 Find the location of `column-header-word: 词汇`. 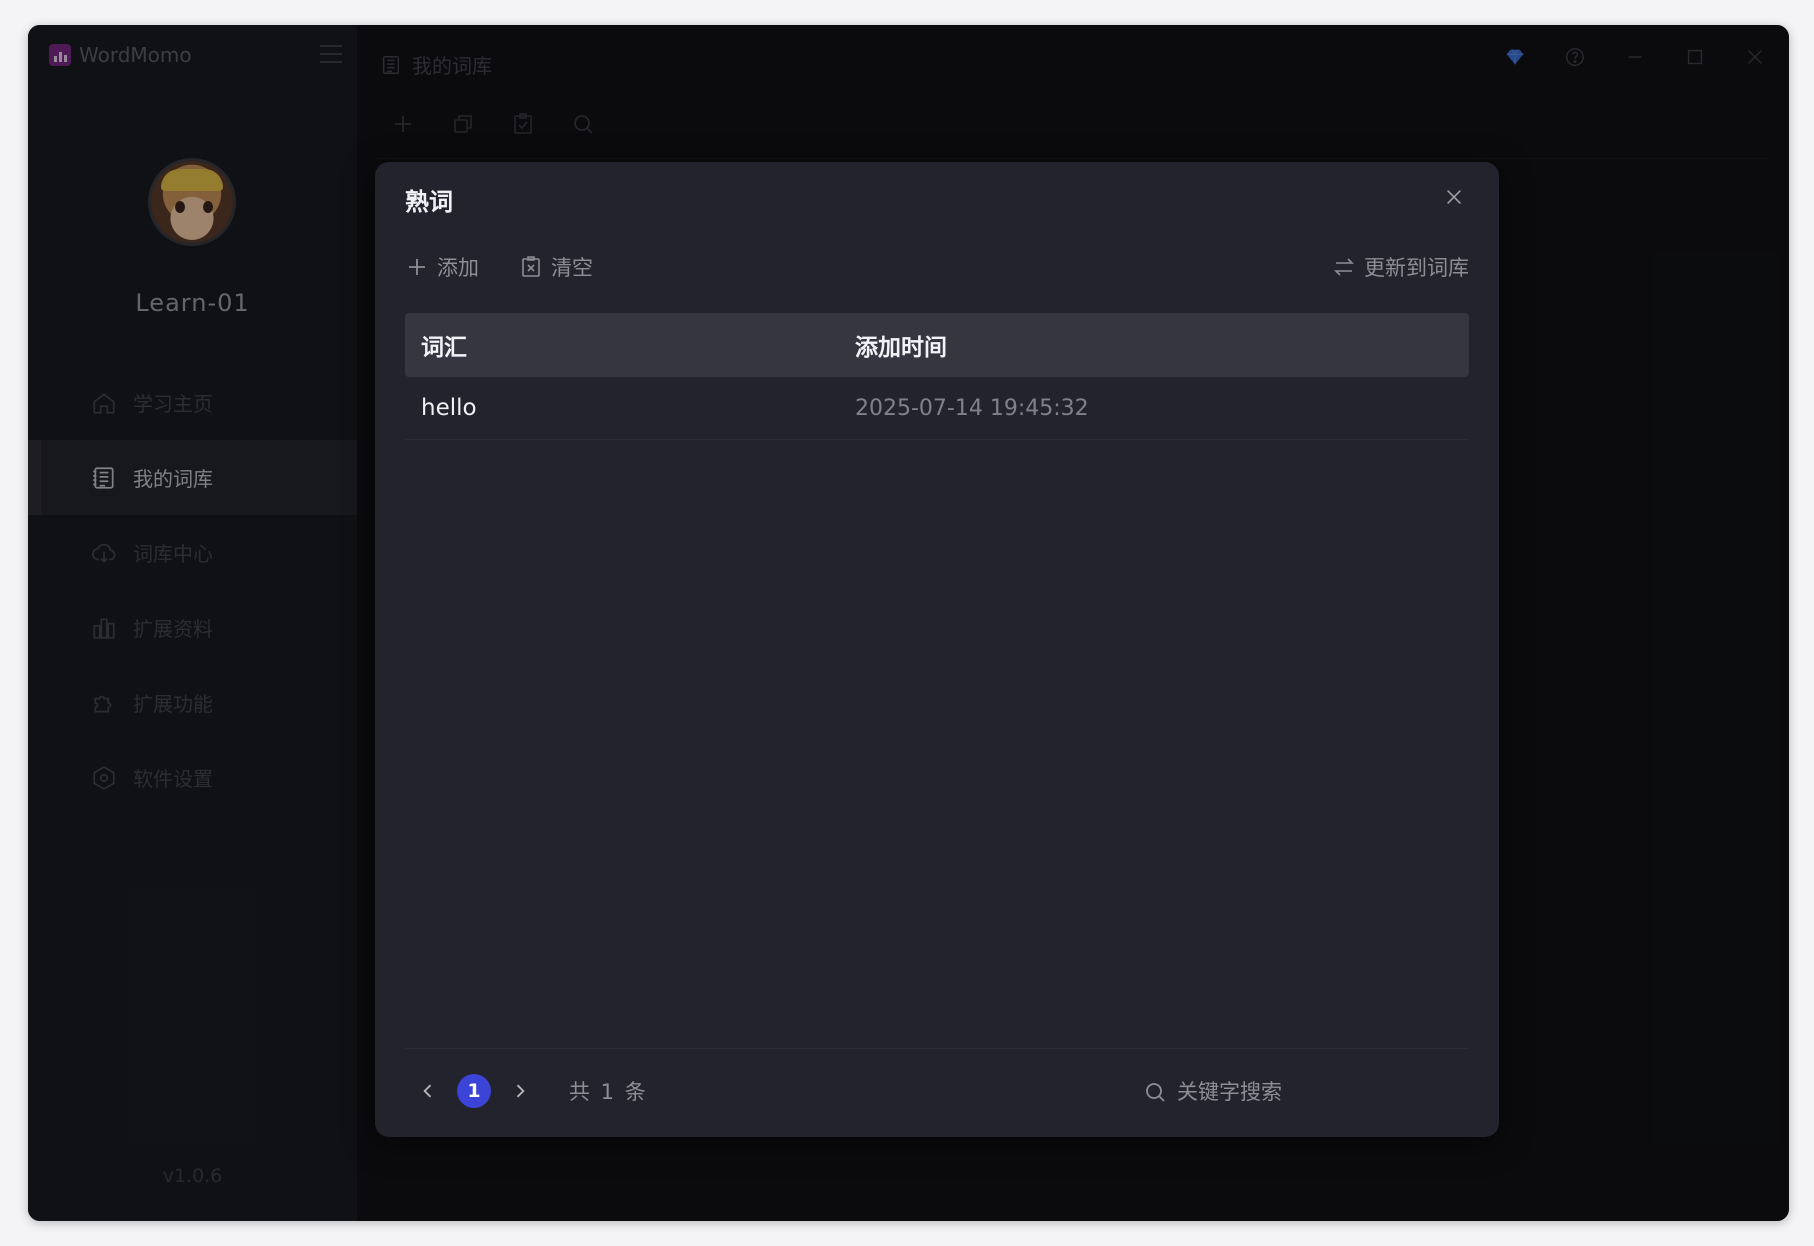

column-header-word: 词汇 is located at coordinates (630, 345).